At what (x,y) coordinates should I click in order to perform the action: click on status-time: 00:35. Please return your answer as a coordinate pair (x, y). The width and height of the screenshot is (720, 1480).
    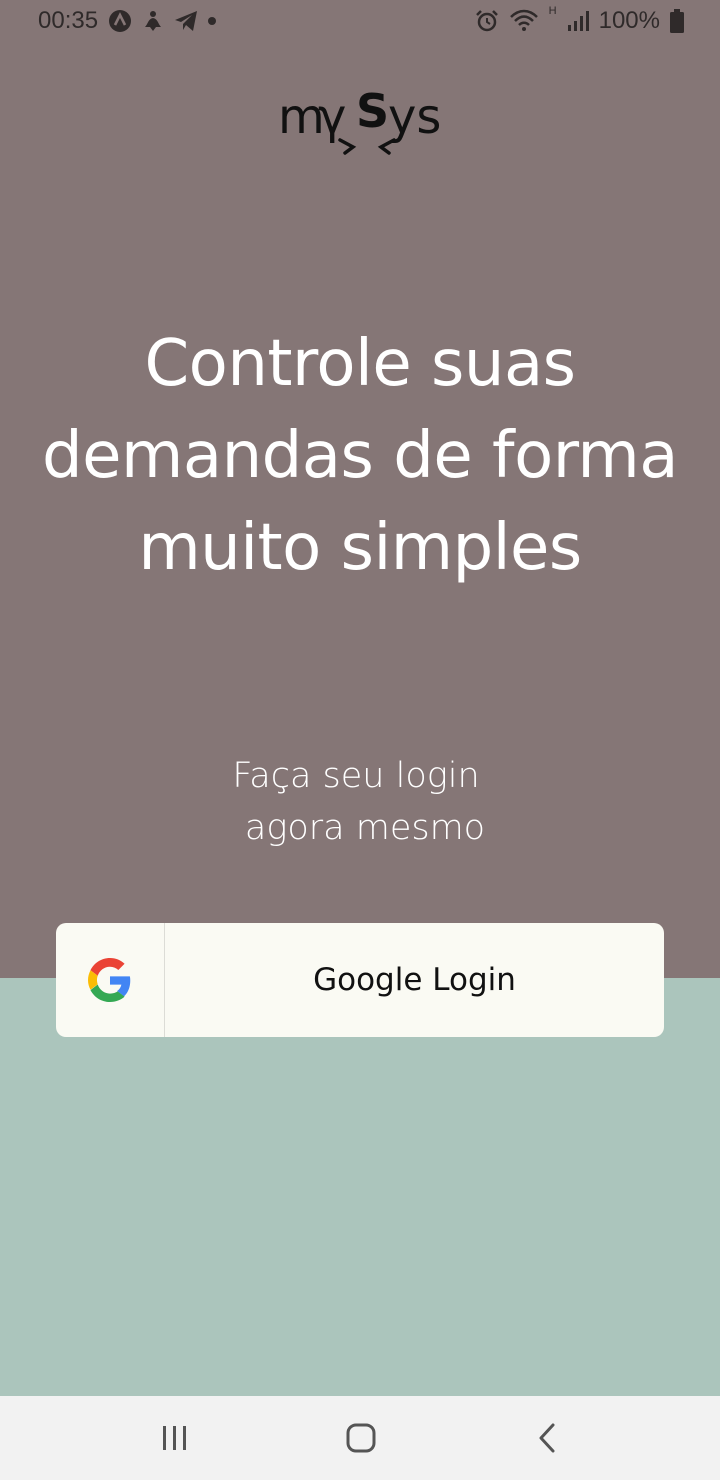
    Looking at the image, I should click on (68, 20).